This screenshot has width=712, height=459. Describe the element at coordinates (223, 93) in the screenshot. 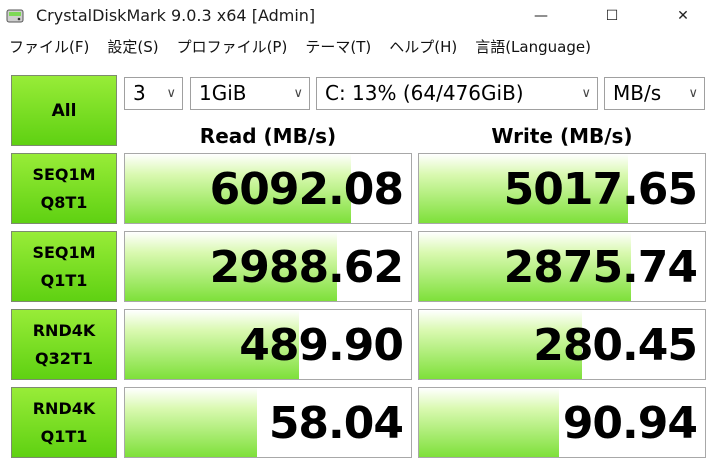

I see `size-value: 1GiB` at that location.